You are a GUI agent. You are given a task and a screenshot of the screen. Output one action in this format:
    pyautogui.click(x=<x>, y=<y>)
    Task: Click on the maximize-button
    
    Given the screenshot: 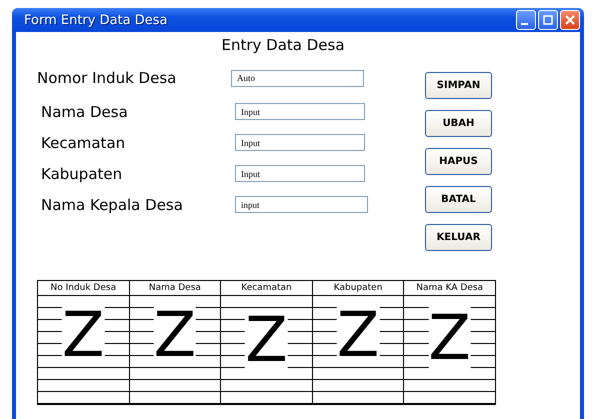 What is the action you would take?
    pyautogui.click(x=548, y=20)
    